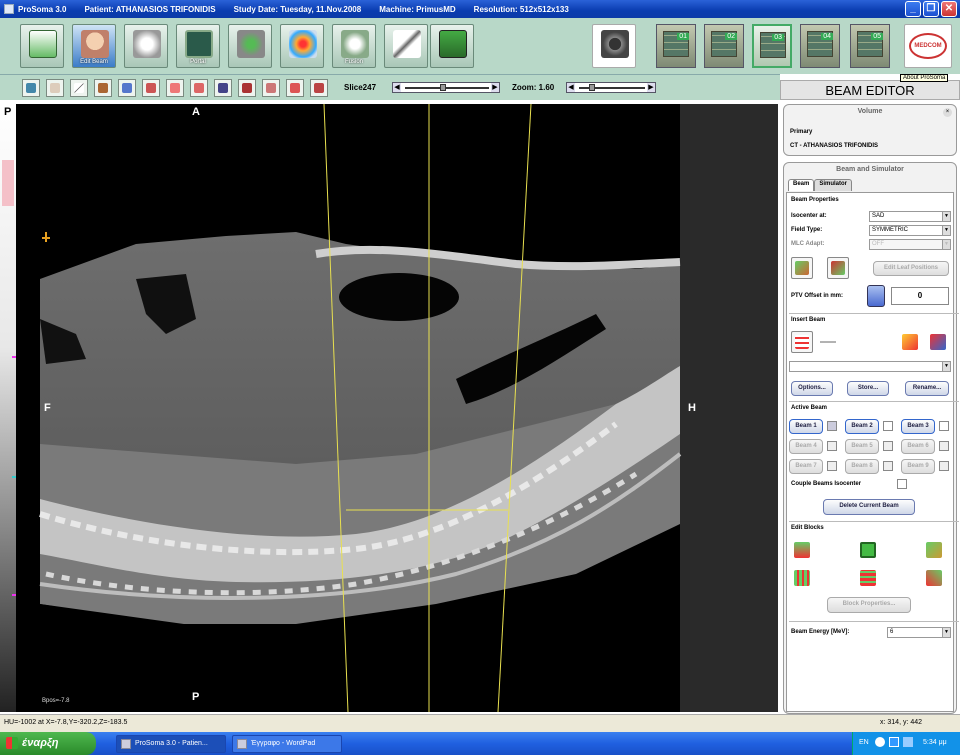 The width and height of the screenshot is (960, 755). What do you see at coordinates (250, 46) in the screenshot?
I see `contour-button` at bounding box center [250, 46].